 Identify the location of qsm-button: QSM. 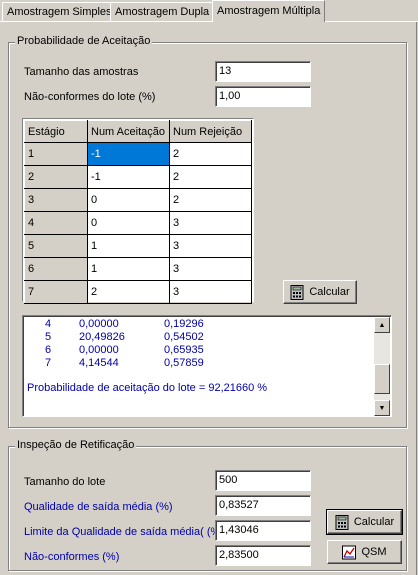
(364, 552).